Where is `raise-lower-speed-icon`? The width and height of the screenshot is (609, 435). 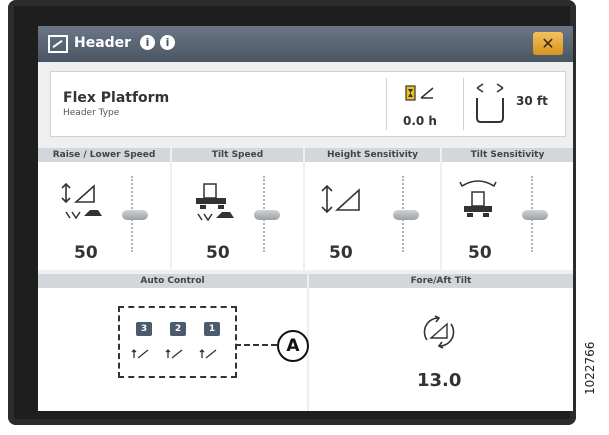 raise-lower-speed-icon is located at coordinates (81, 201).